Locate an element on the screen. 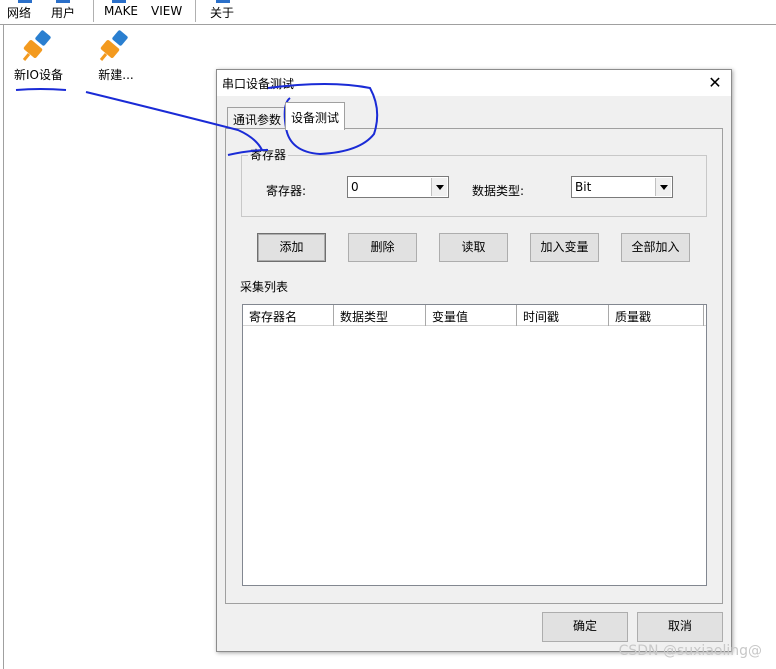  datatype-label: 数据类型: is located at coordinates (498, 191).